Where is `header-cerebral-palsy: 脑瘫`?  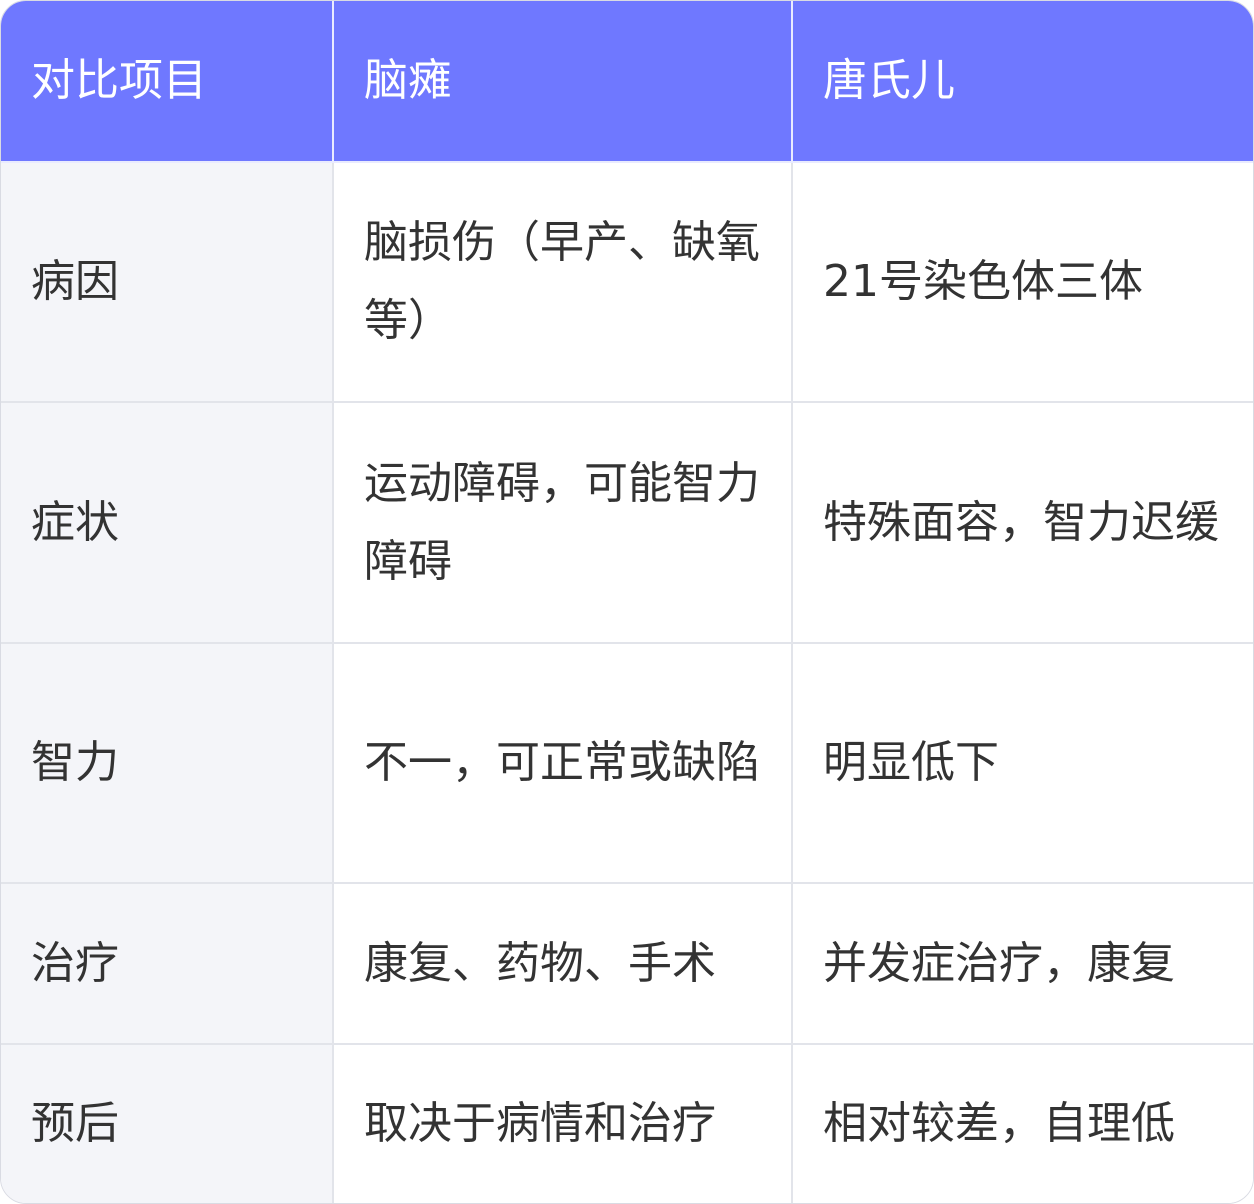
header-cerebral-palsy: 脑瘫 is located at coordinates (563, 82).